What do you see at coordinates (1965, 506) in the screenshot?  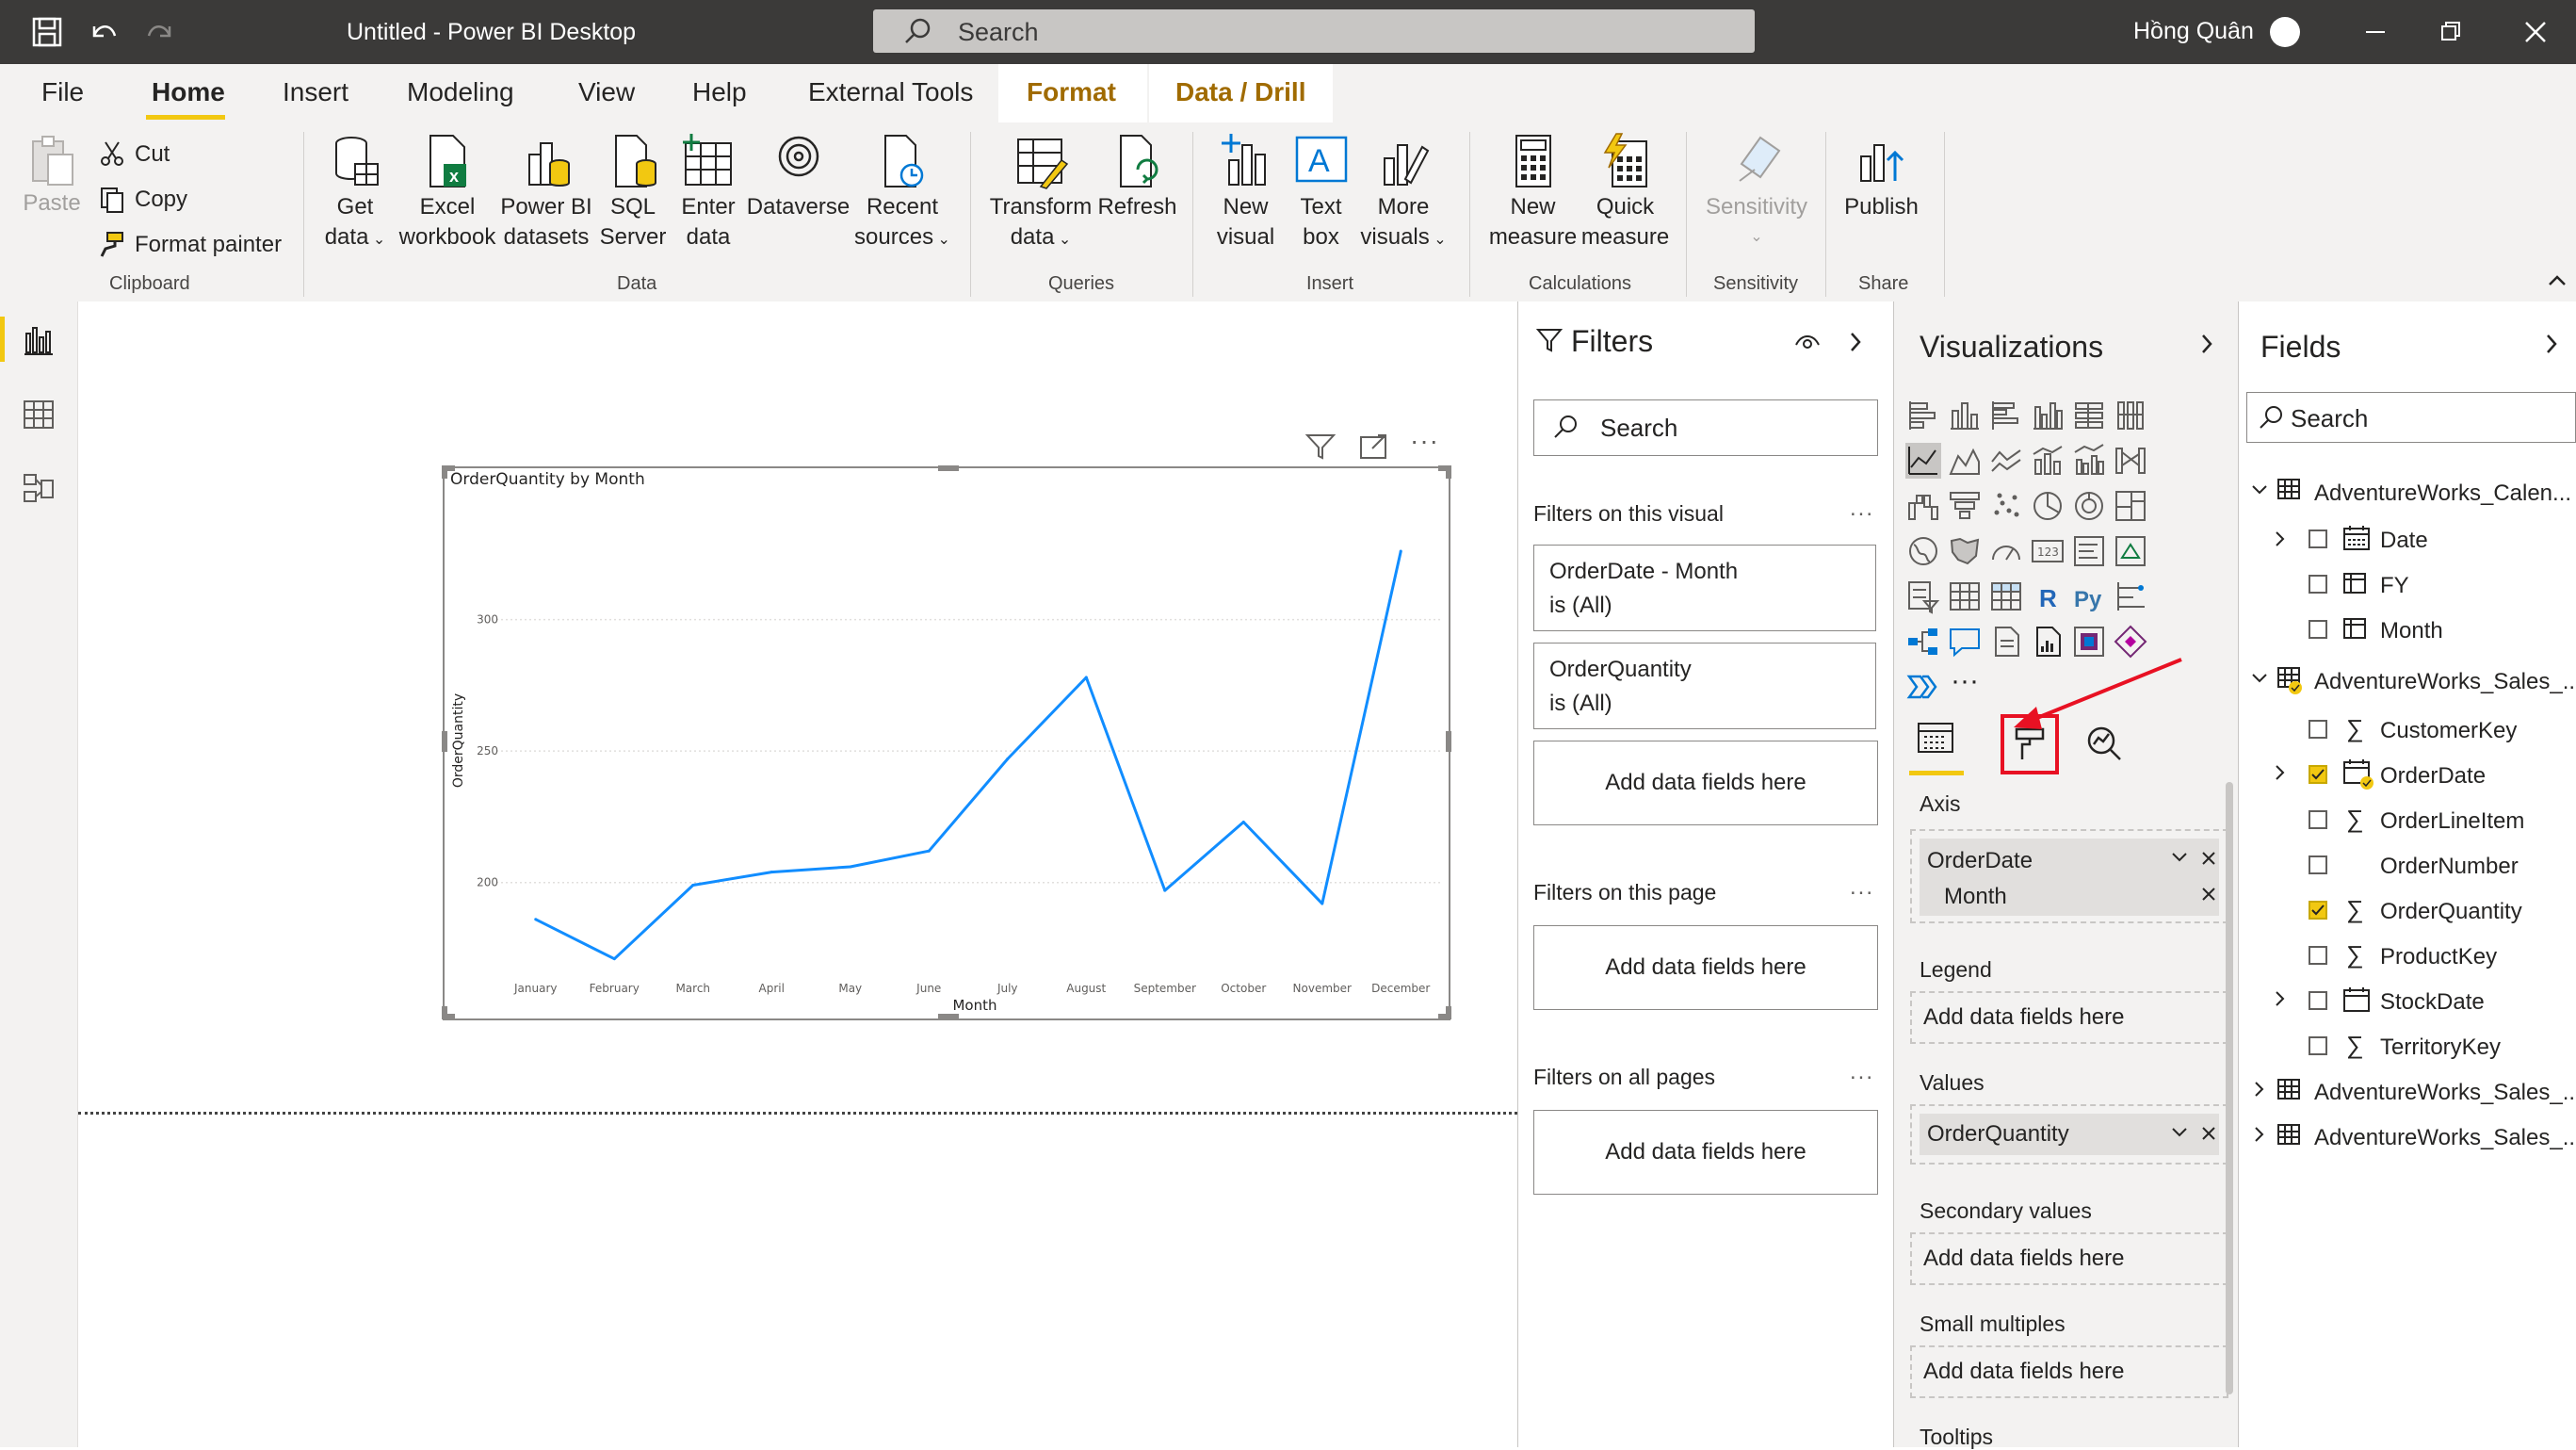 I see `funnel-chart-icon` at bounding box center [1965, 506].